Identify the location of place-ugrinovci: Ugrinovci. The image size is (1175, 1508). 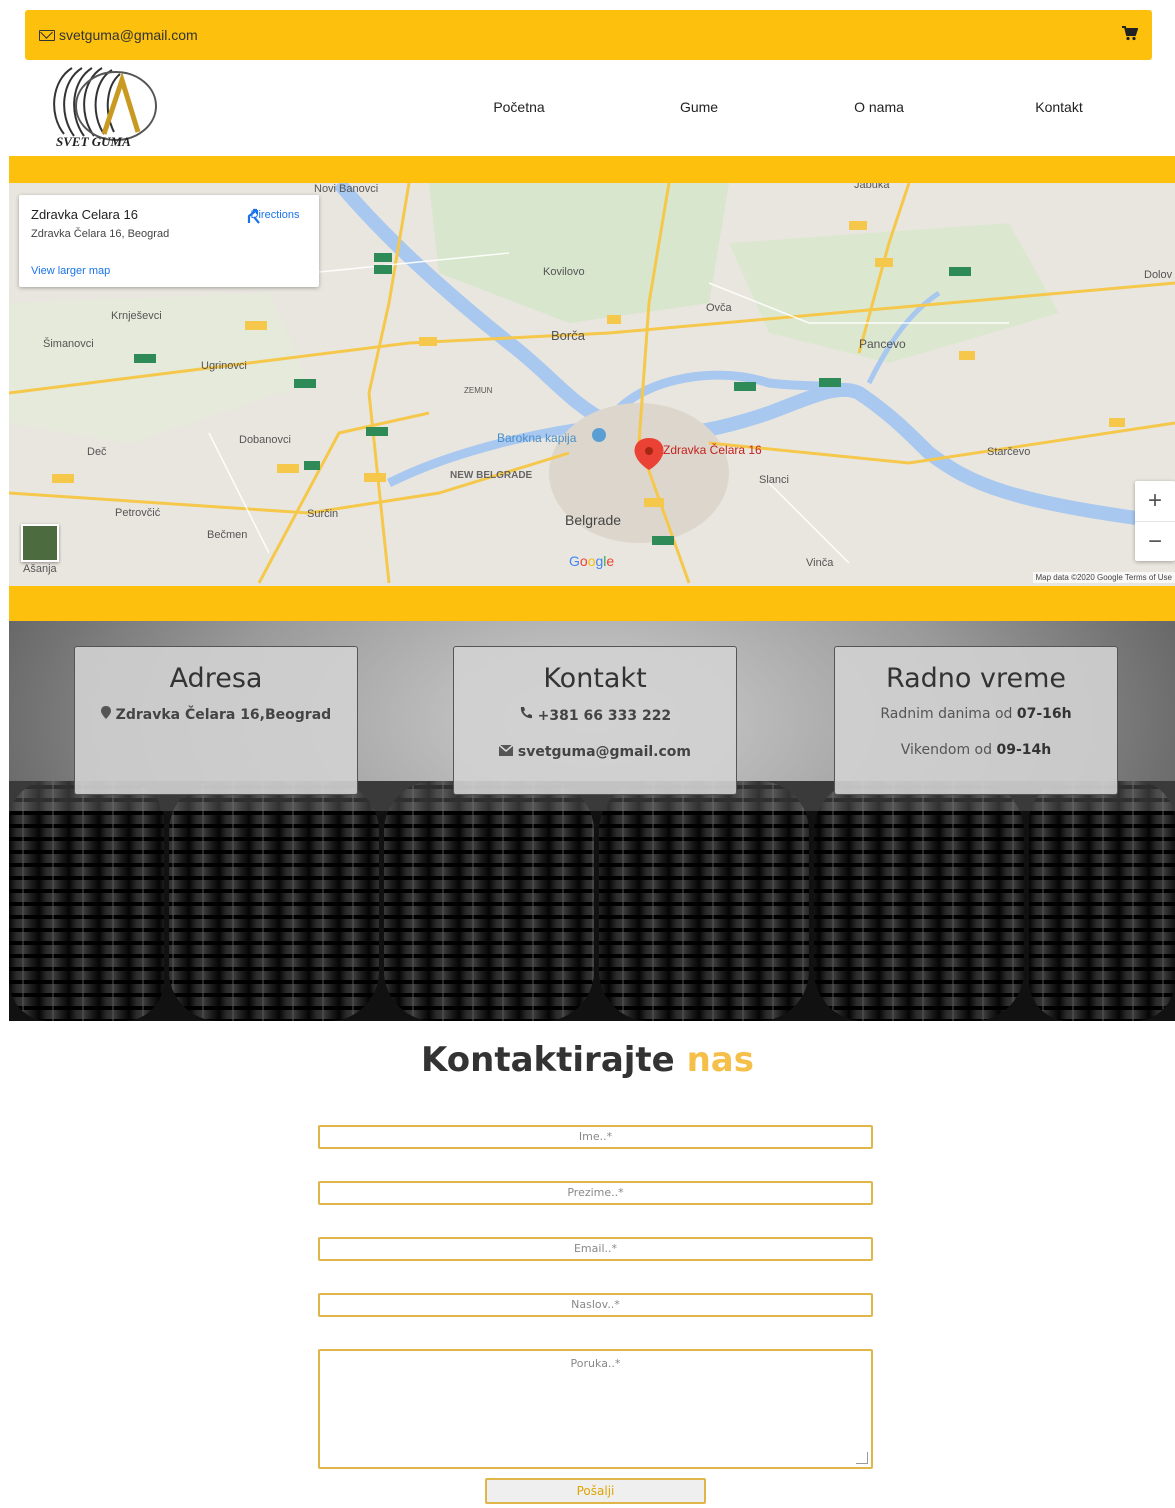
(224, 366).